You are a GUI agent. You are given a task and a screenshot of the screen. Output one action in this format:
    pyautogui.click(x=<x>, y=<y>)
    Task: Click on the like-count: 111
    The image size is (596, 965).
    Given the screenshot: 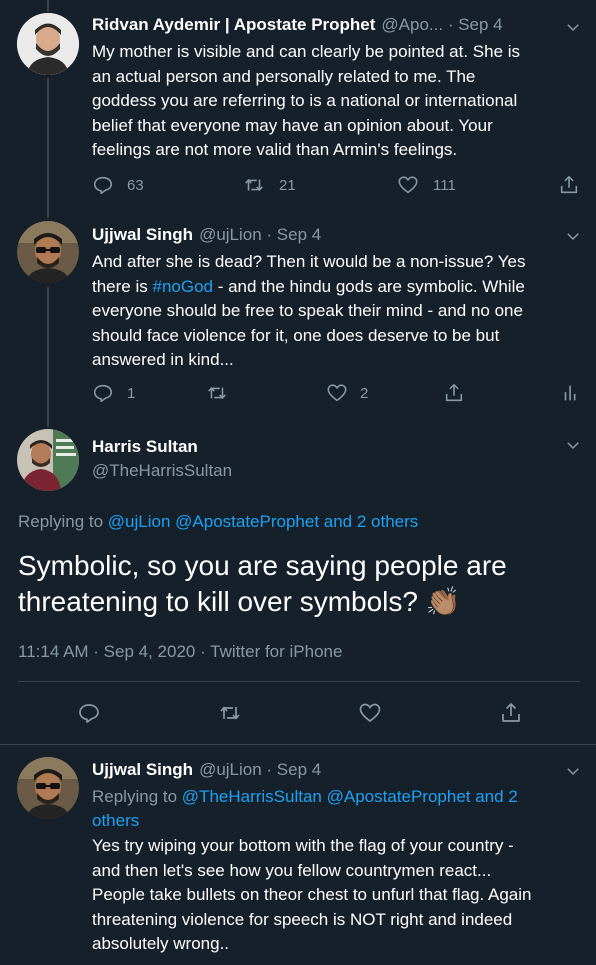 What is the action you would take?
    pyautogui.click(x=444, y=185)
    